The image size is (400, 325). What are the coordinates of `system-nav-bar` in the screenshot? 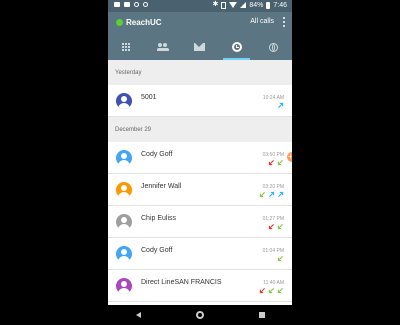 It's located at (200, 315).